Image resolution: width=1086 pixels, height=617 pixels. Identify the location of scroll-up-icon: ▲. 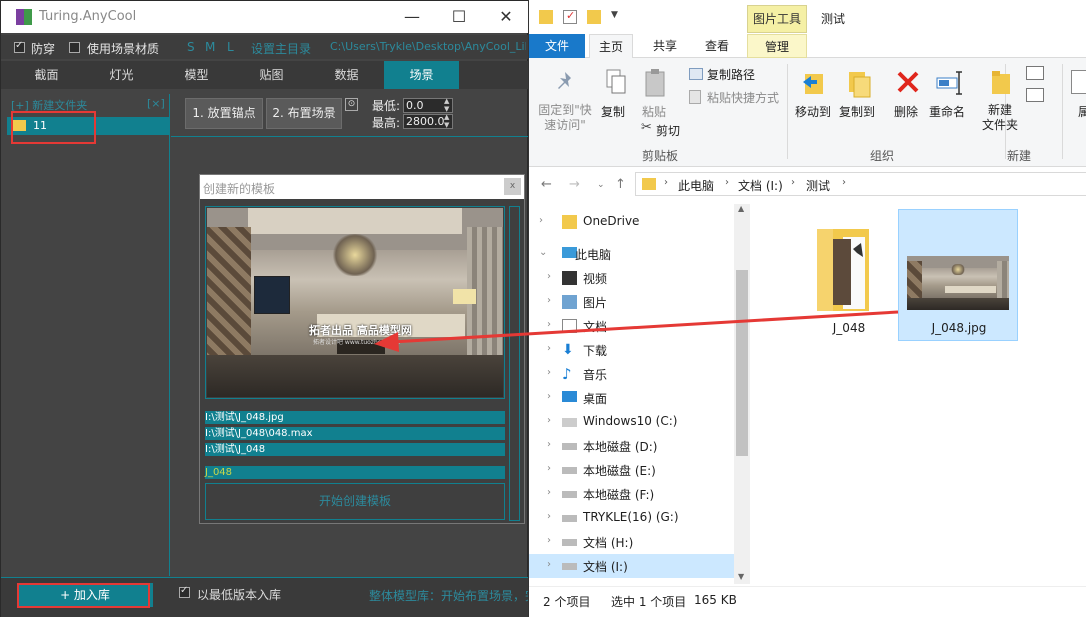
(741, 208).